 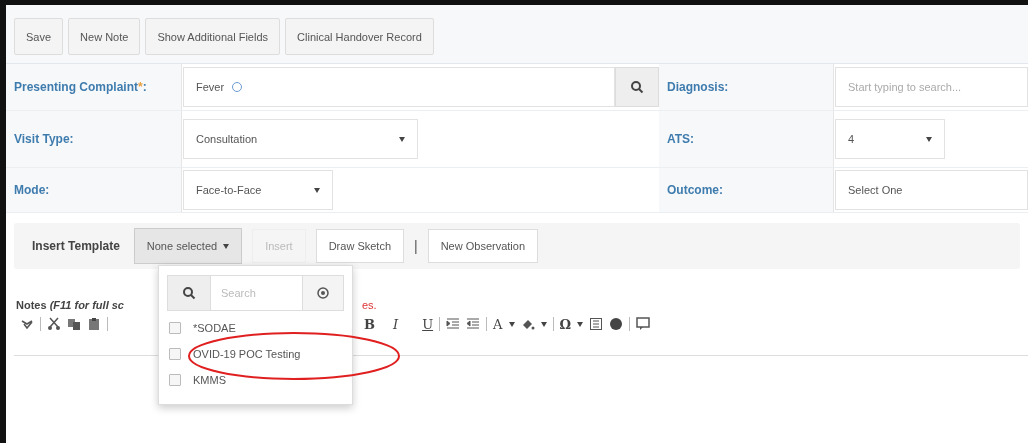 What do you see at coordinates (473, 324) in the screenshot?
I see `outdent-icon` at bounding box center [473, 324].